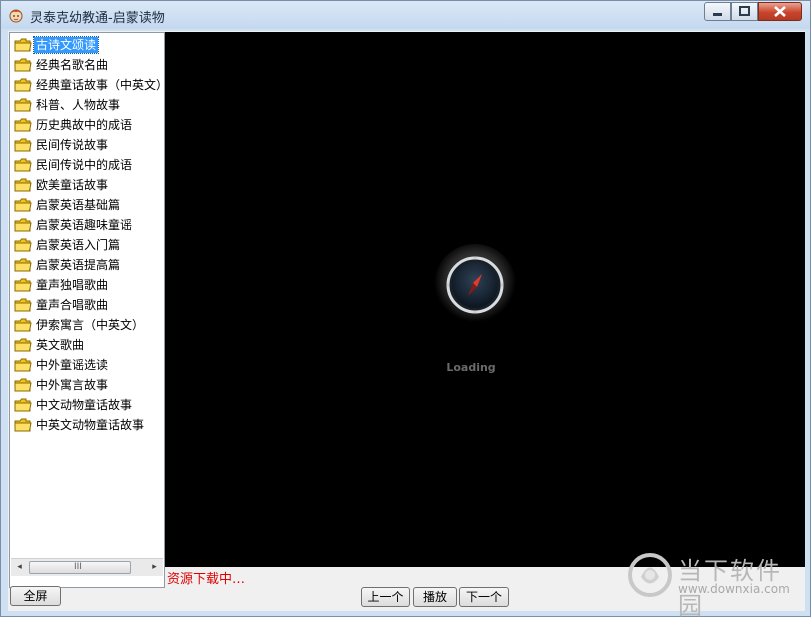 The height and width of the screenshot is (621, 811). What do you see at coordinates (734, 589) in the screenshot?
I see `watermark-url: www.downxia.com` at bounding box center [734, 589].